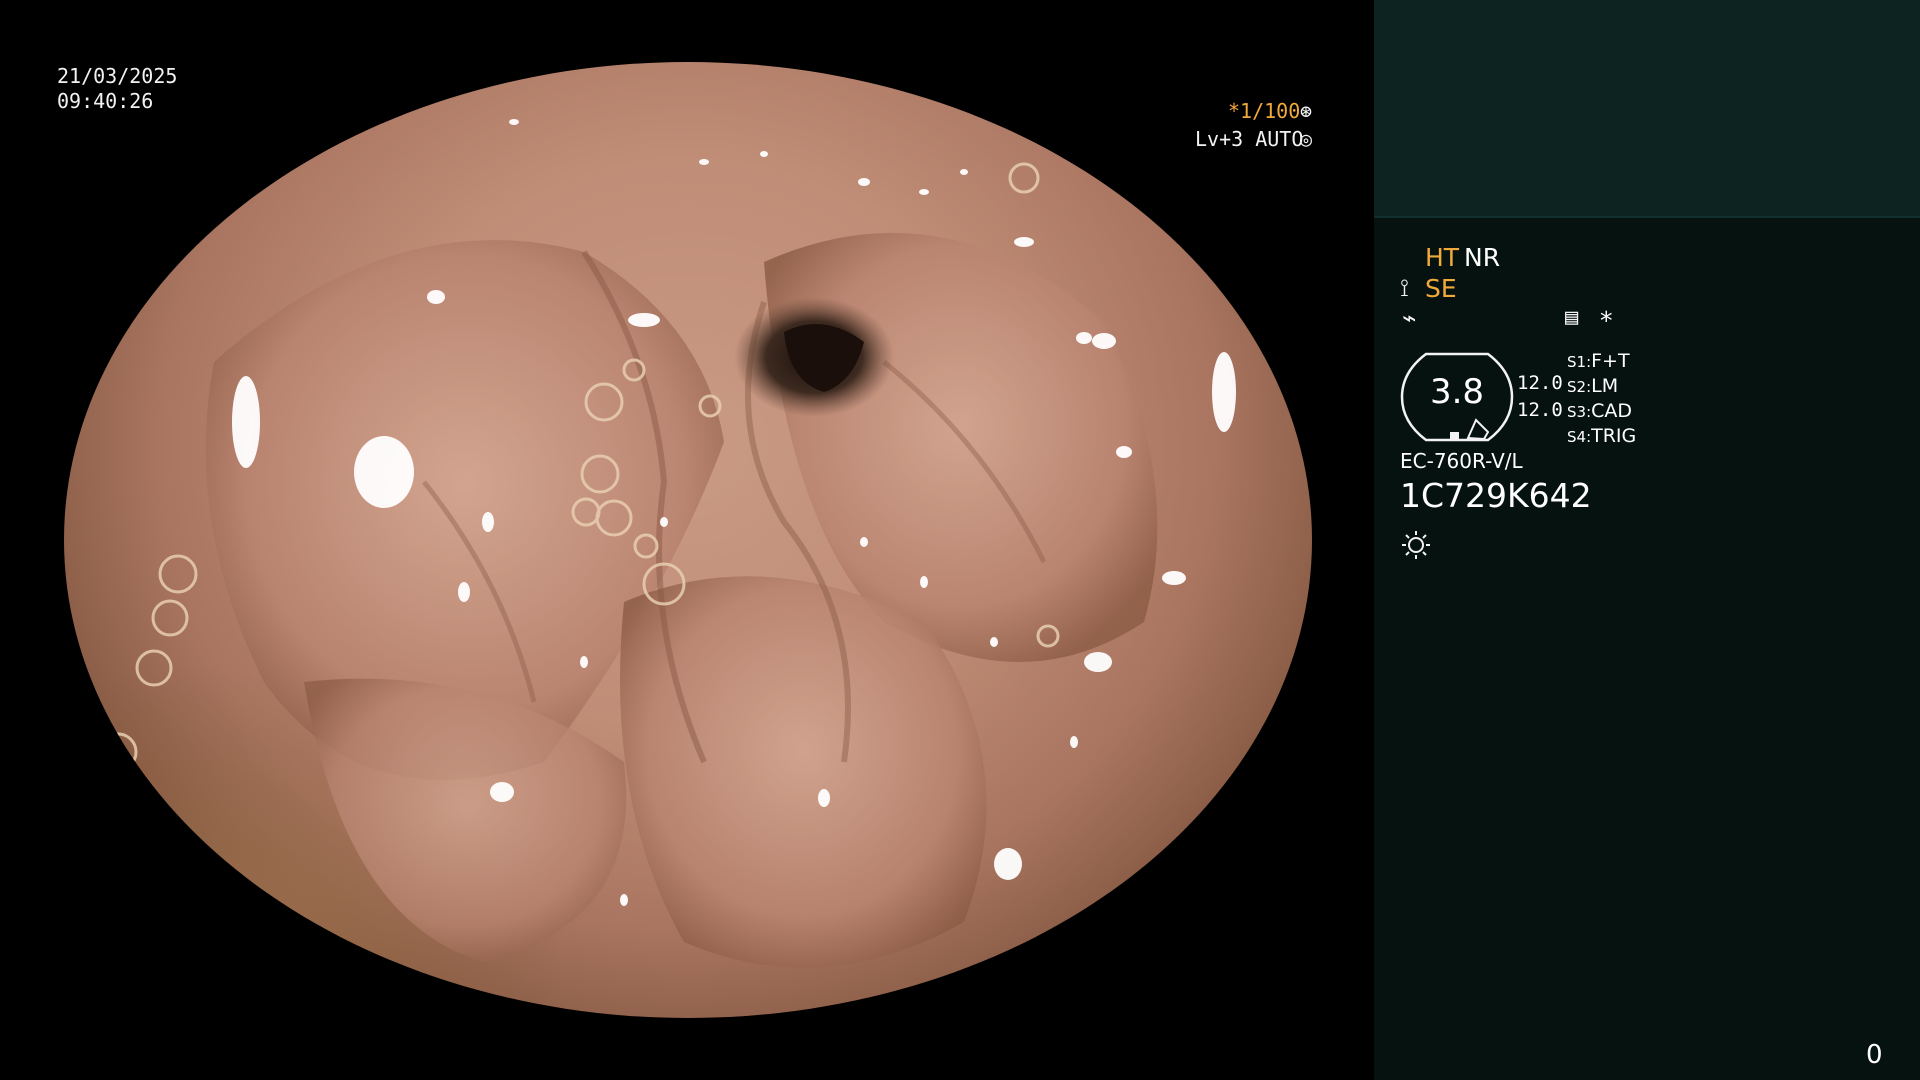  What do you see at coordinates (1416, 545) in the screenshot?
I see `brightness-icon` at bounding box center [1416, 545].